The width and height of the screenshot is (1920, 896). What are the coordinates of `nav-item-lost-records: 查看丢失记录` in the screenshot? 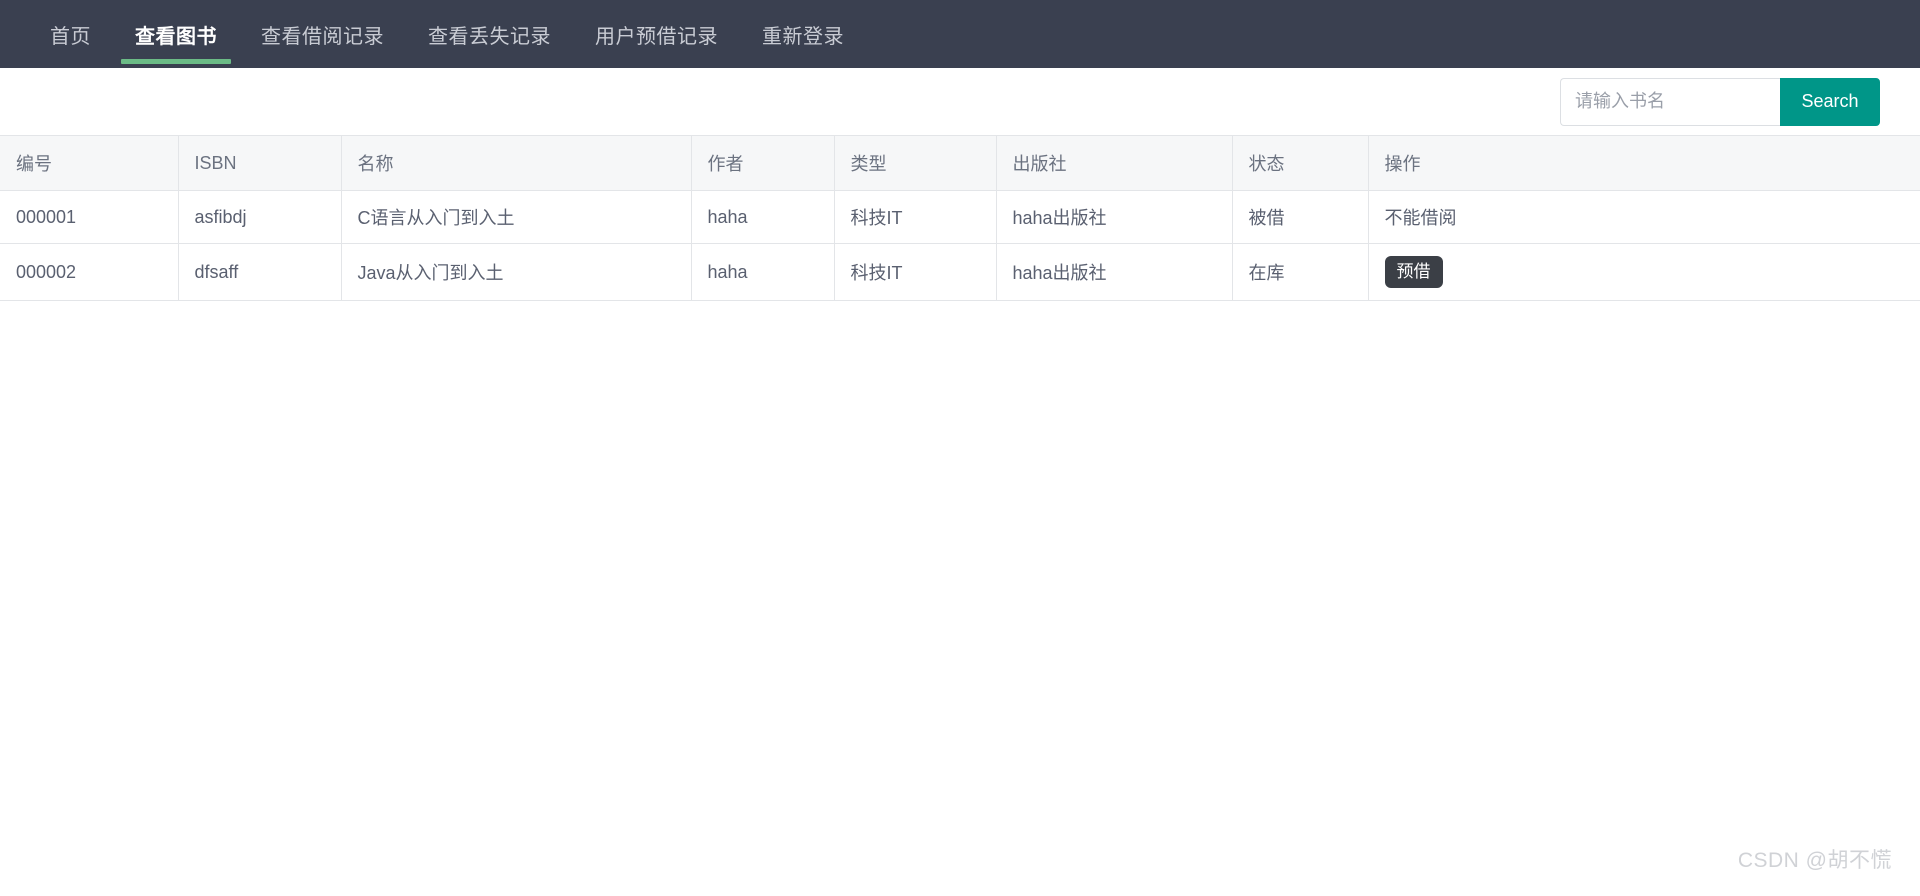 It's located at (489, 34).